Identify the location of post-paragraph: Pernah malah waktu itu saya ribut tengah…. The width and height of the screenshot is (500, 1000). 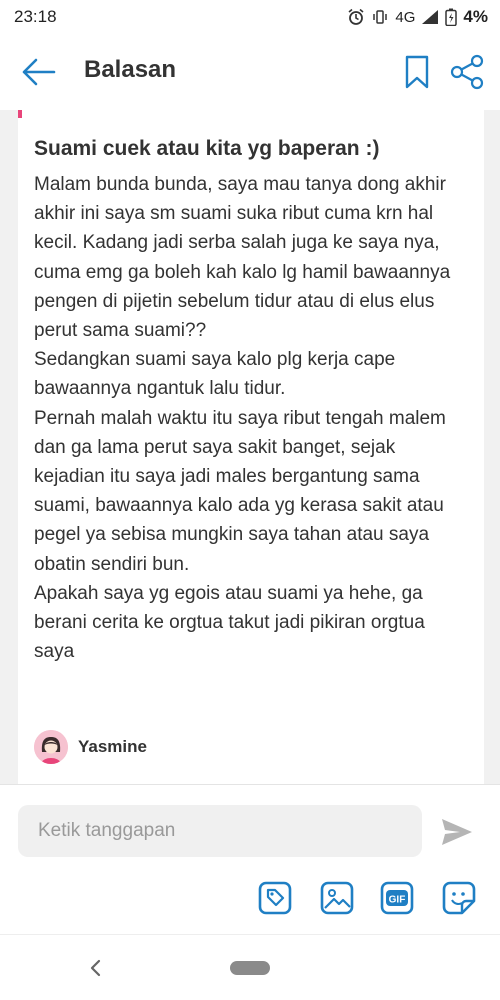
(240, 491).